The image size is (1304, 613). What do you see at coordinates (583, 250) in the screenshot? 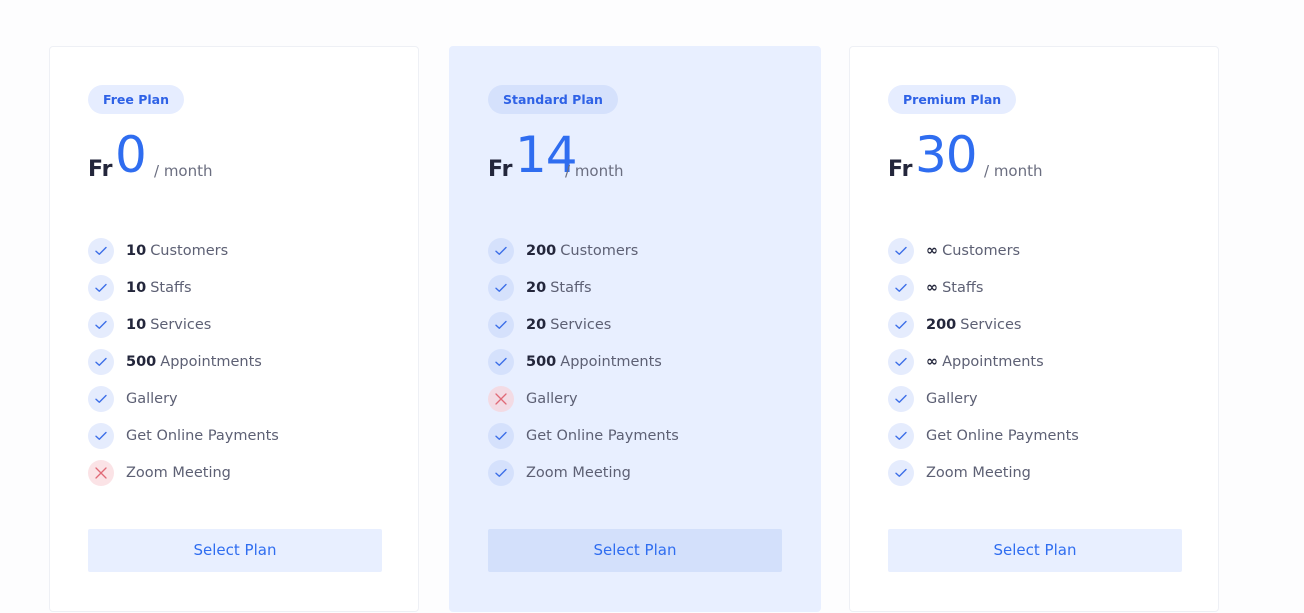
I see `feature-item: 200 Customers` at bounding box center [583, 250].